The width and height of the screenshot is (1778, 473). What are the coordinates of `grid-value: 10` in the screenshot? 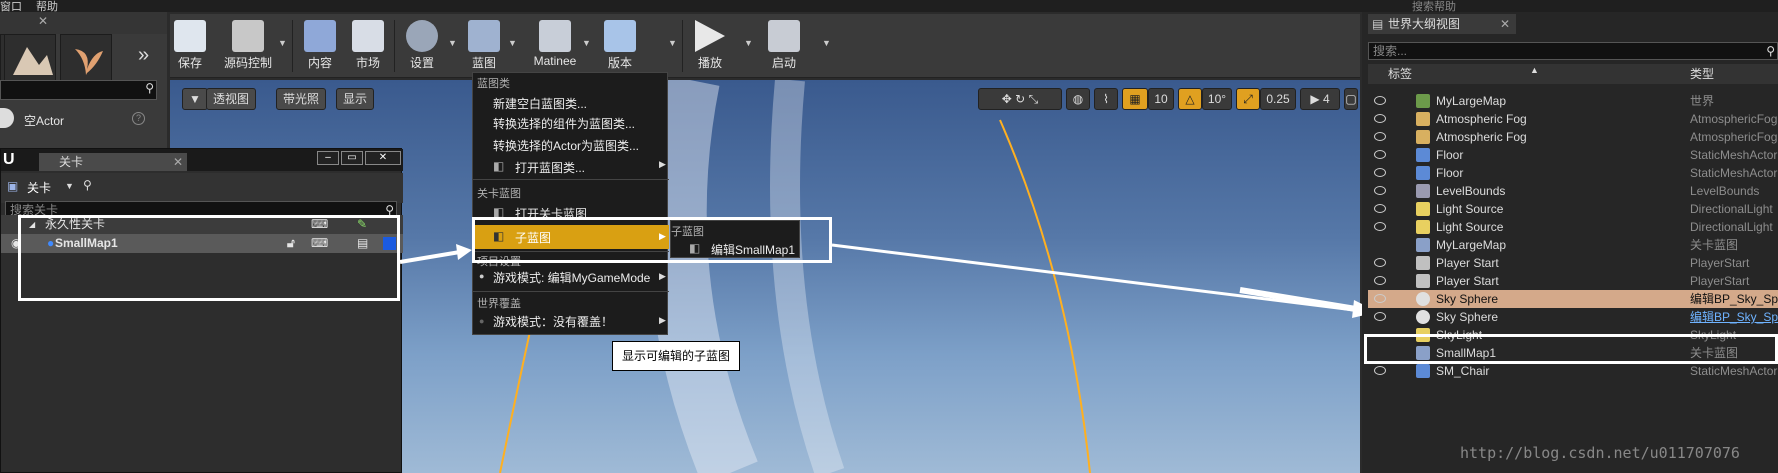 It's located at (1161, 99).